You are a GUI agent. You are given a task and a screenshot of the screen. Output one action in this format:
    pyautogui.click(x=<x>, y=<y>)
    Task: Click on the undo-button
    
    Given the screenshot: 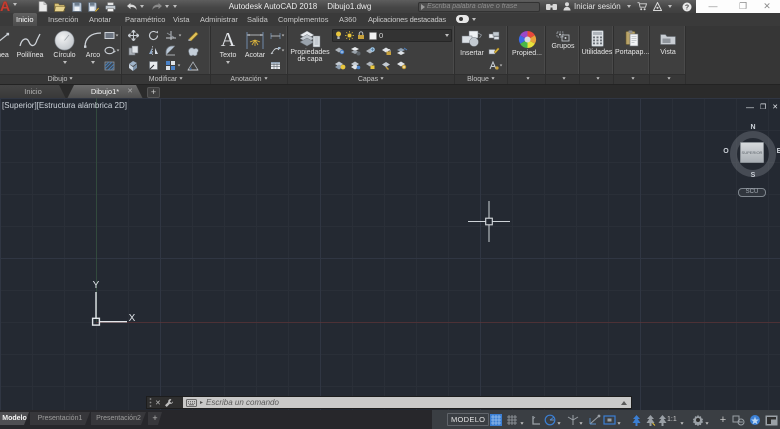 What is the action you would take?
    pyautogui.click(x=131, y=6)
    